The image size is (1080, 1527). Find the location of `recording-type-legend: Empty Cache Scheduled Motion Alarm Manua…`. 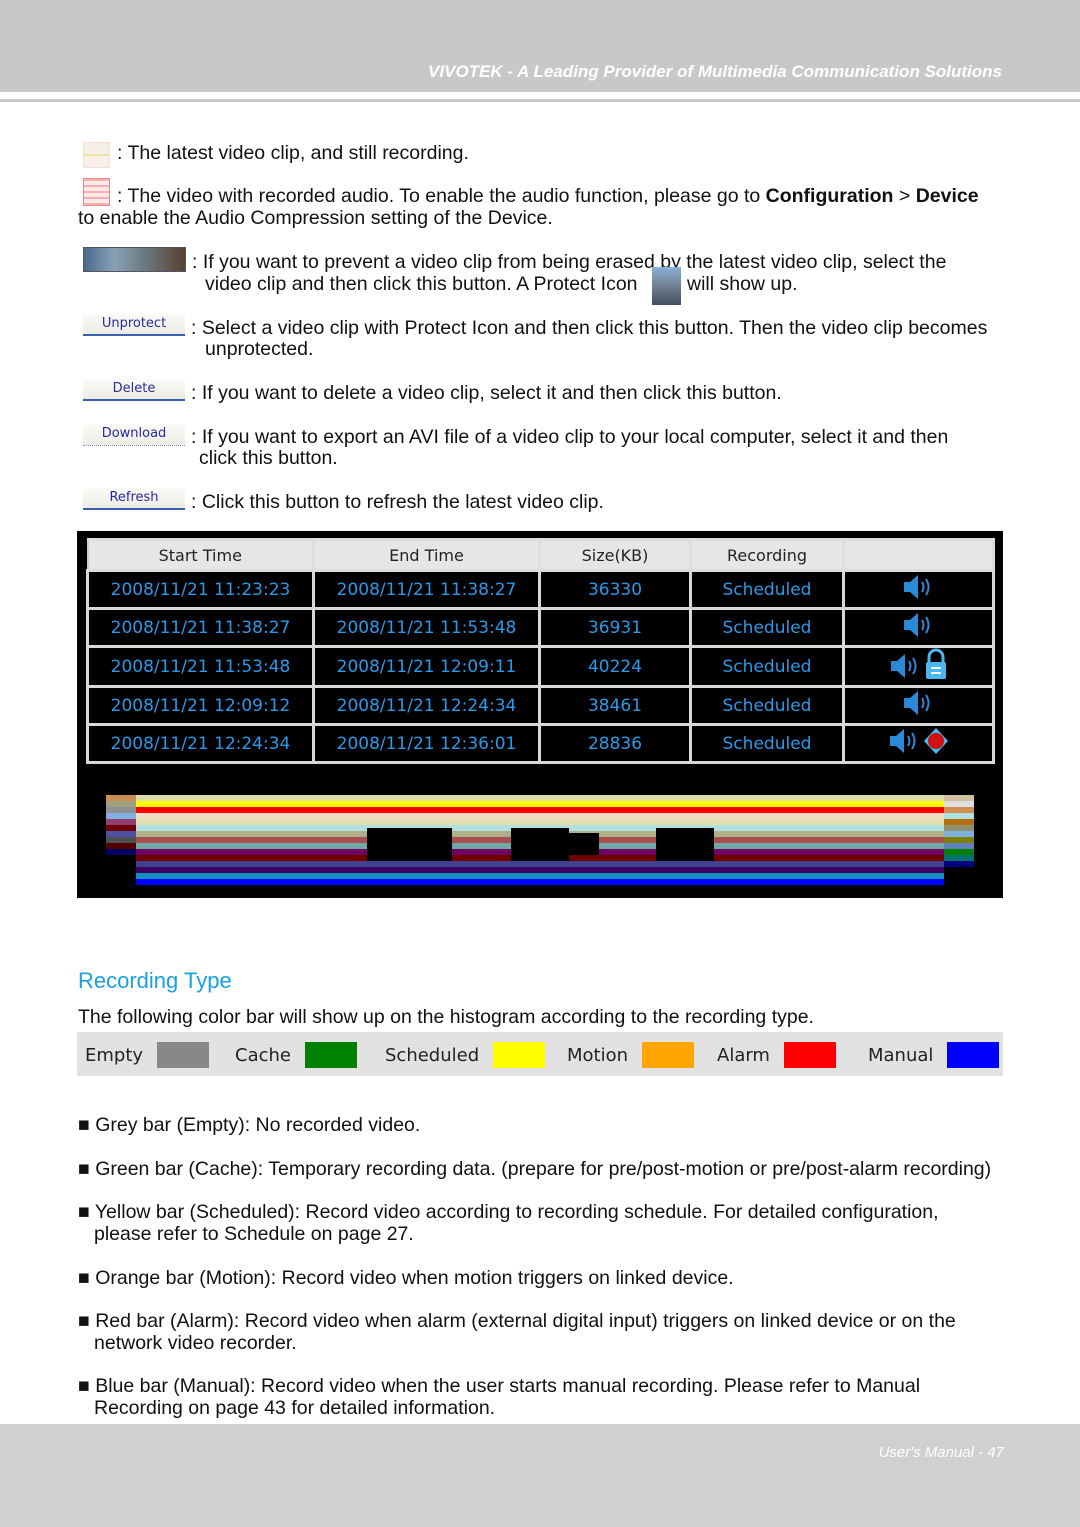

recording-type-legend: Empty Cache Scheduled Motion Alarm Manua… is located at coordinates (540, 1054).